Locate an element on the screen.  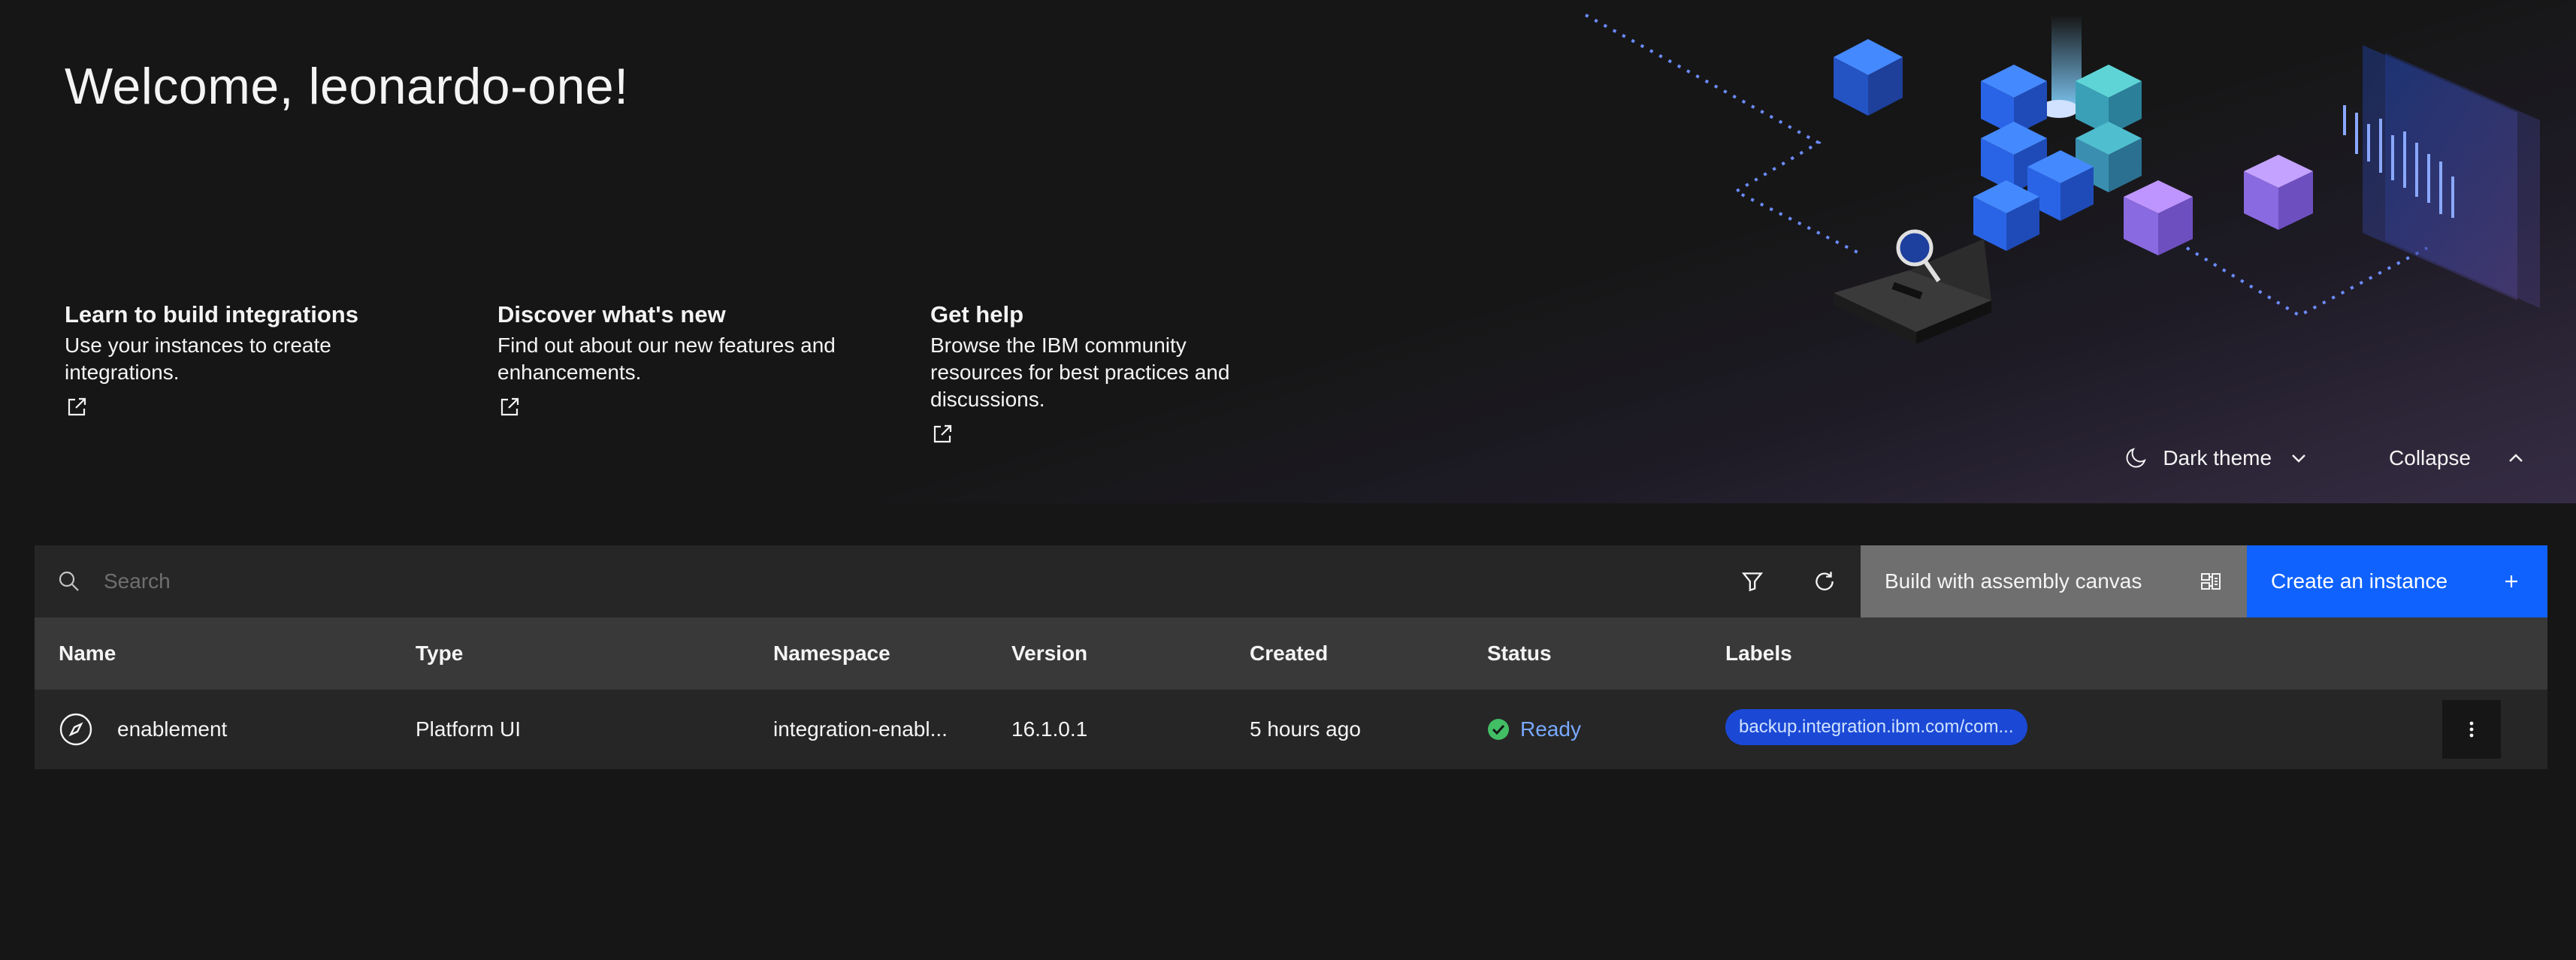
checkmark-filled-icon is located at coordinates (1499, 729).